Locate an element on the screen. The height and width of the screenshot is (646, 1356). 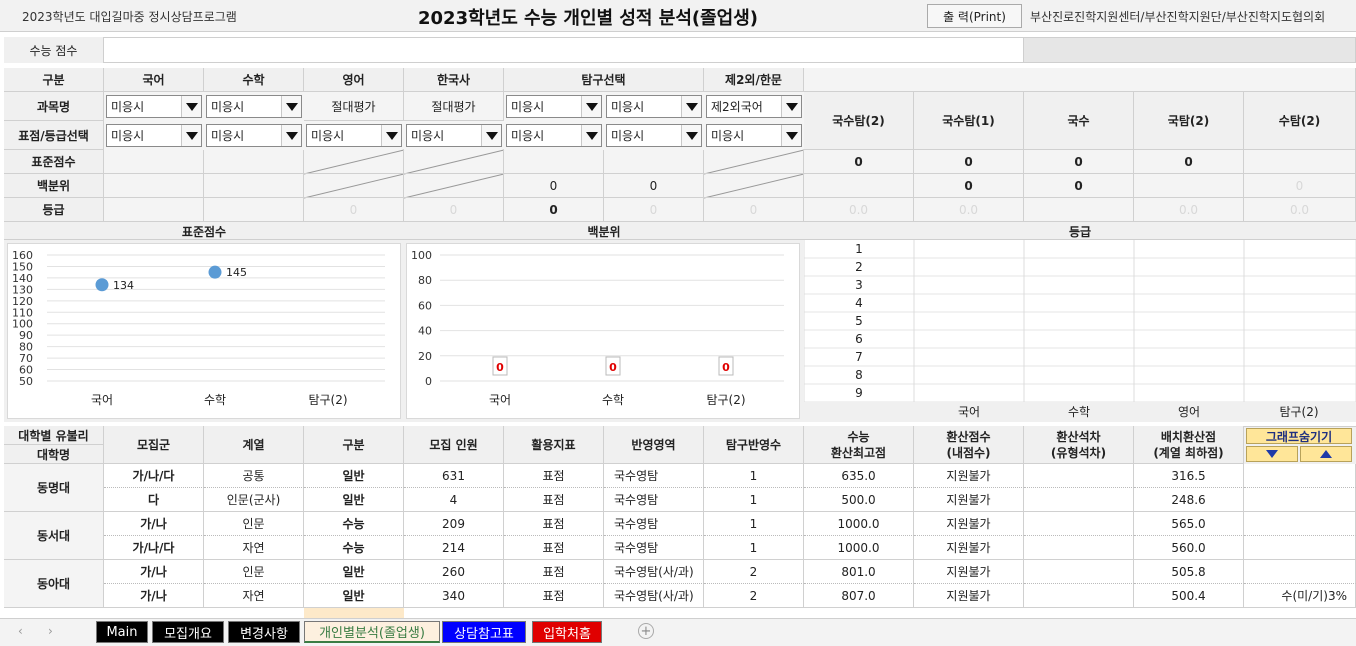
table-univ-name: 동서대 is located at coordinates (54, 536).